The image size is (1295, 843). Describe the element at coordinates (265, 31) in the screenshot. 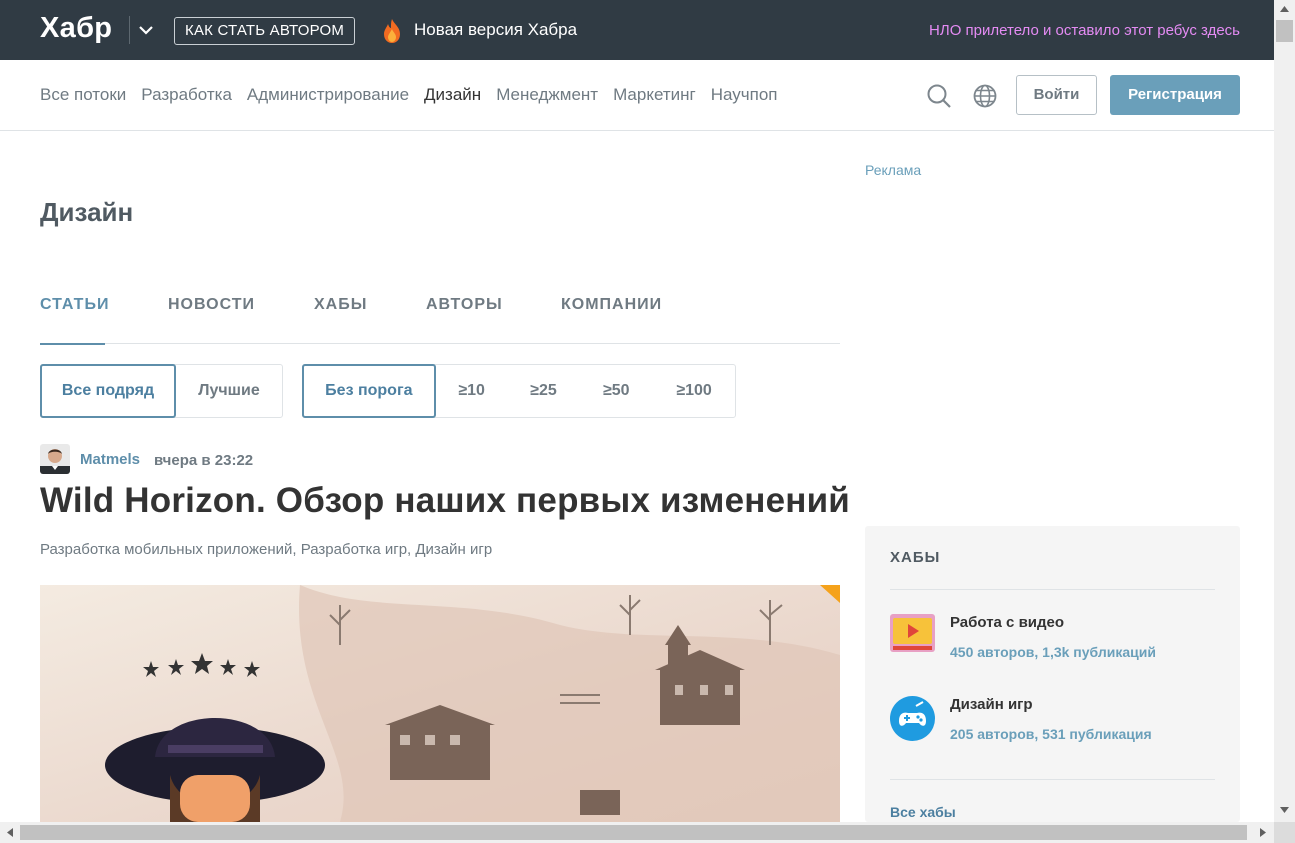

I see `how-to-become-author-button: КАК СТАТЬ АВТОРОМ` at that location.